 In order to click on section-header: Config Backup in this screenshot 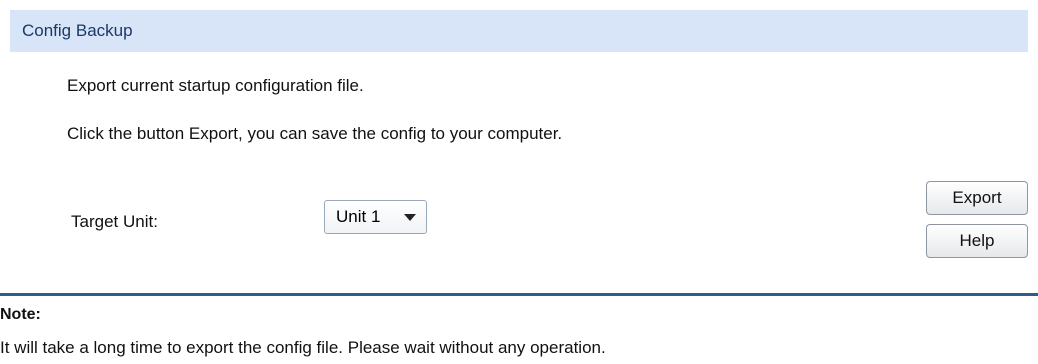, I will do `click(519, 31)`.